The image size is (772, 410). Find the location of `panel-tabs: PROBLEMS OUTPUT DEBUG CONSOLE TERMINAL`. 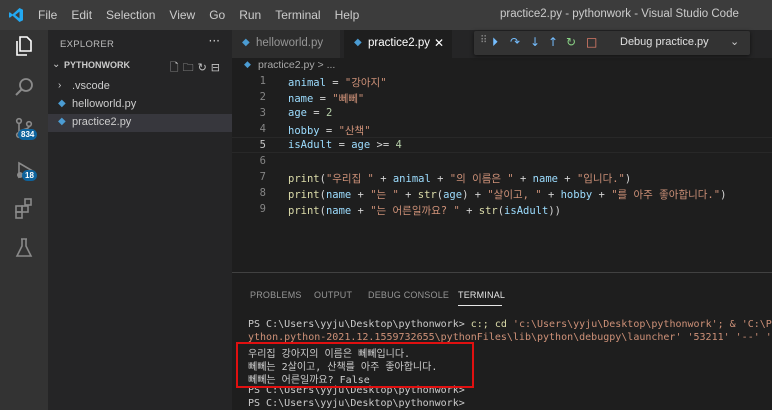

panel-tabs: PROBLEMS OUTPUT DEBUG CONSOLE TERMINAL is located at coordinates (502, 289).